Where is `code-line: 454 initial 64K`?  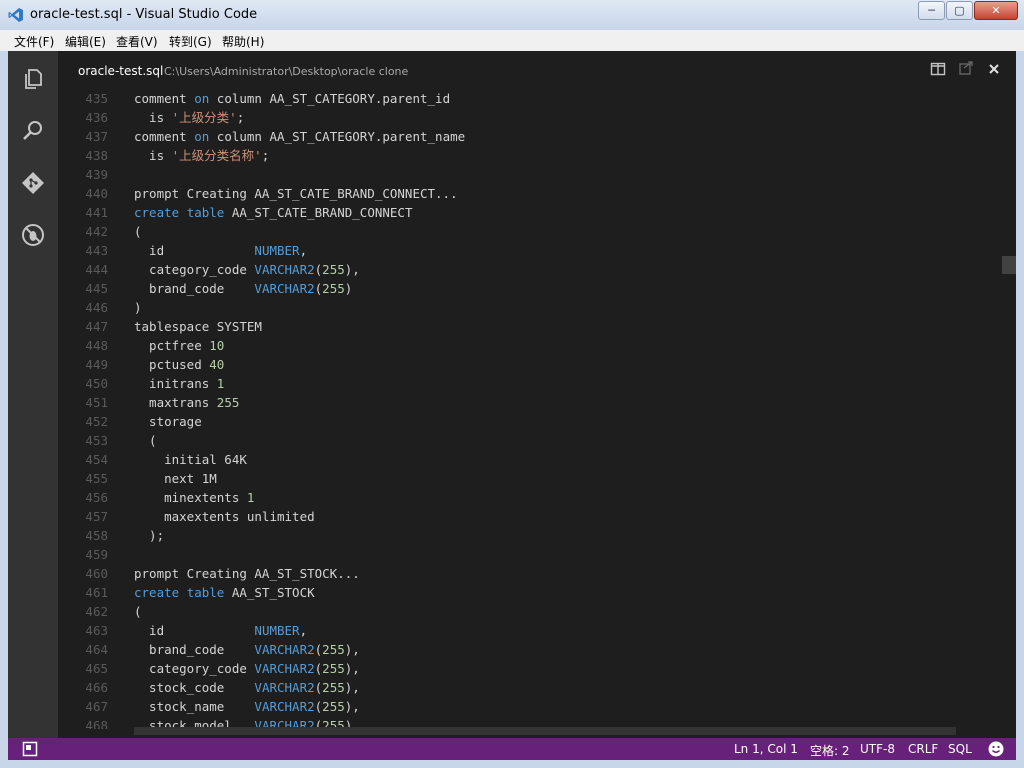 code-line: 454 initial 64K is located at coordinates (530, 459).